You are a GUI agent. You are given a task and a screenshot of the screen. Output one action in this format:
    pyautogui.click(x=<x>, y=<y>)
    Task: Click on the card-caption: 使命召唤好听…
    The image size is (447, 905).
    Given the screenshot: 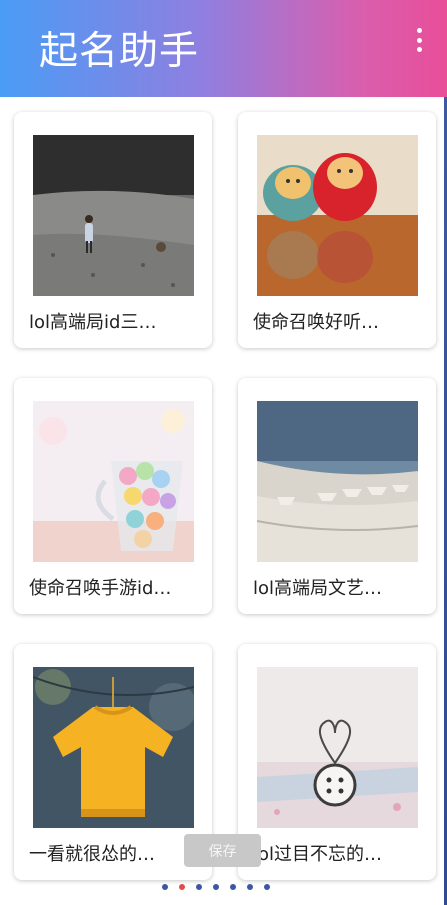 What is the action you would take?
    pyautogui.click(x=316, y=322)
    